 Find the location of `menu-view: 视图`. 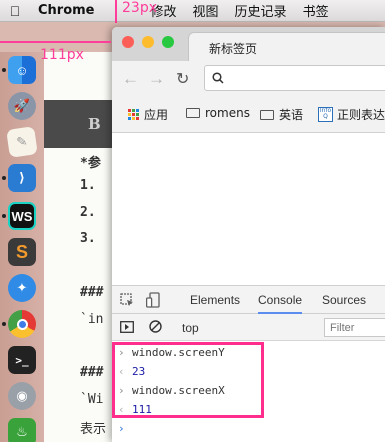

menu-view: 视图 is located at coordinates (206, 10).